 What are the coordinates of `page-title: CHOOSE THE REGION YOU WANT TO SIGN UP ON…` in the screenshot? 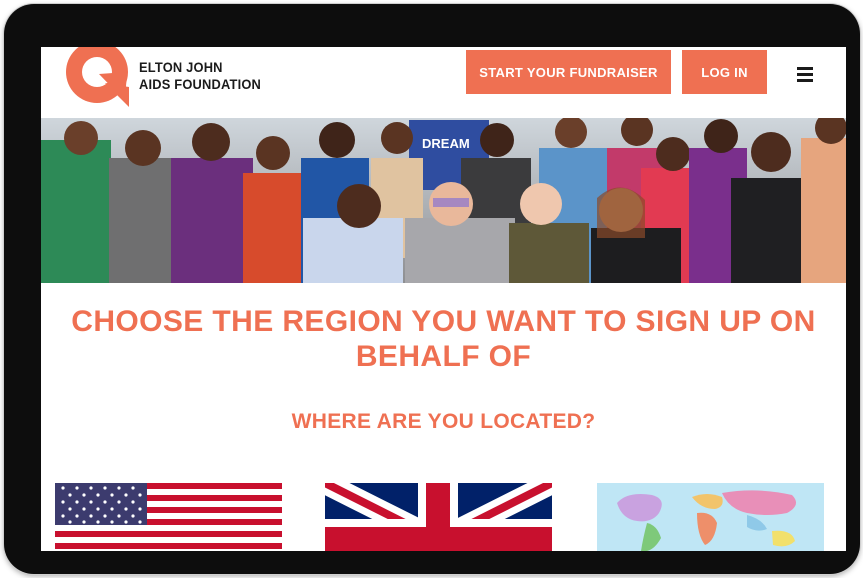 It's located at (443, 339).